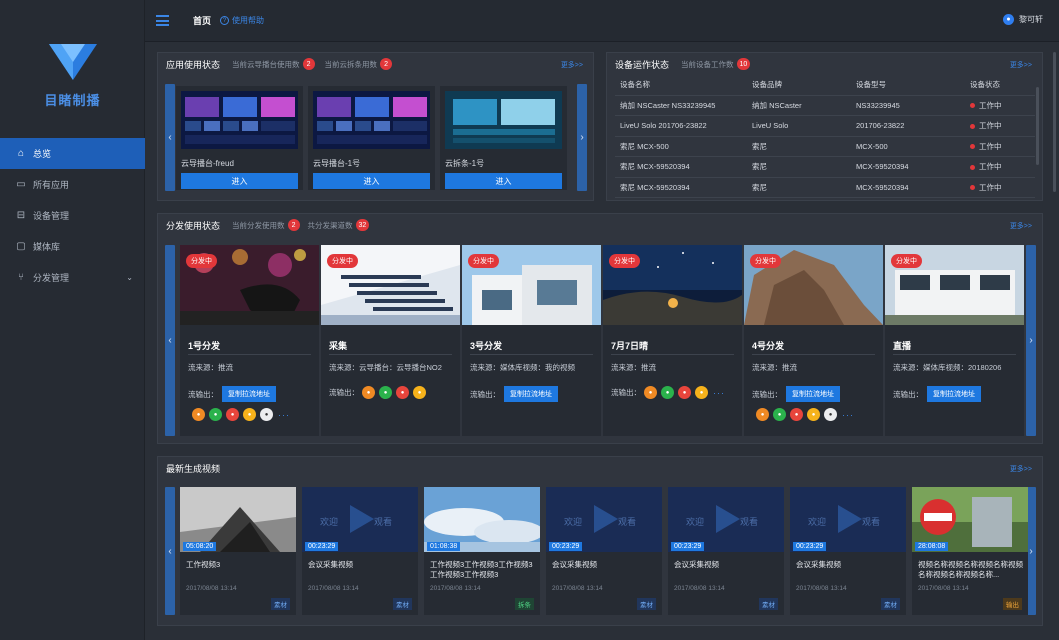 This screenshot has height=640, width=1059. What do you see at coordinates (249, 340) in the screenshot?
I see `distribution-card: 分发中 1号分发 流来源：推流 流输出： 复制拉流地址 ● ● ● ● ● ···` at bounding box center [249, 340].